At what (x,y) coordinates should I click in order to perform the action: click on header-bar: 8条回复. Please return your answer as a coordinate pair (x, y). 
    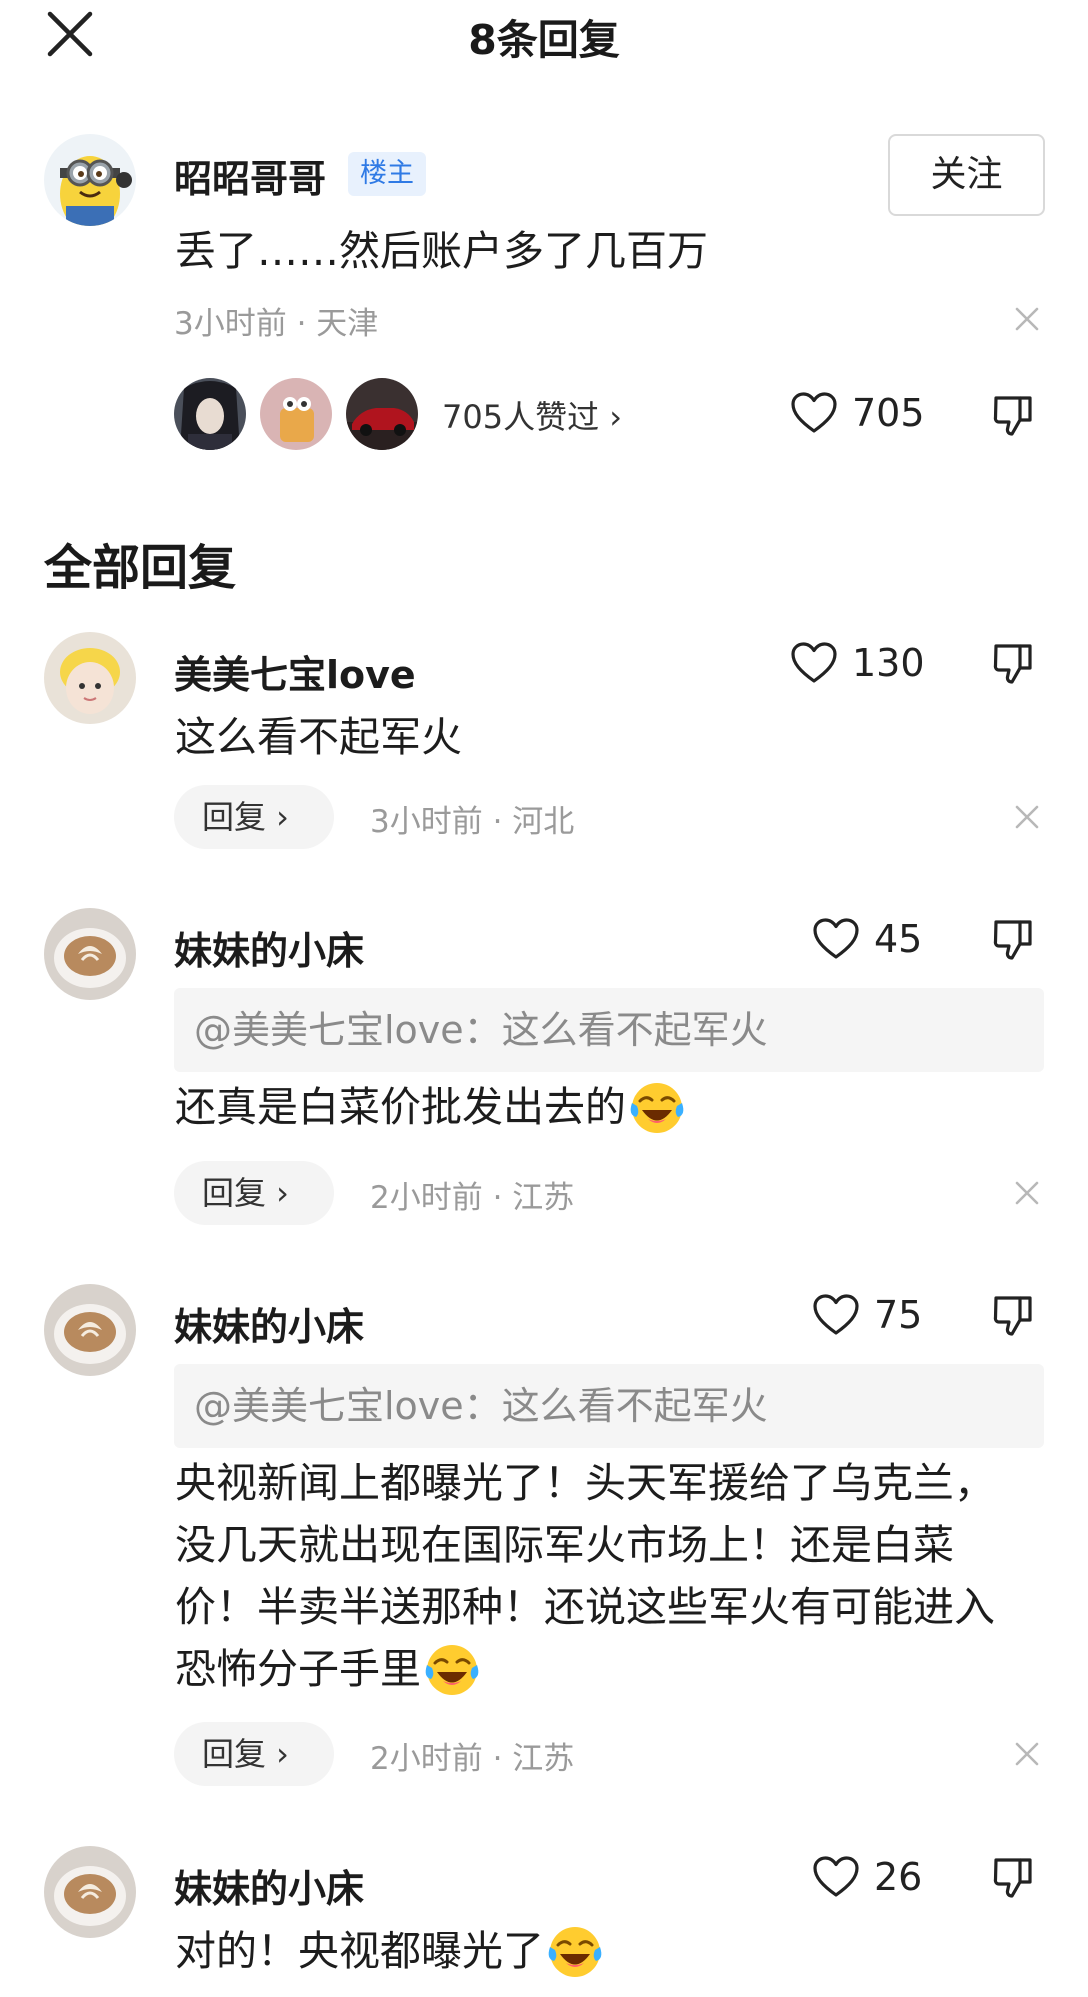
    Looking at the image, I should click on (544, 35).